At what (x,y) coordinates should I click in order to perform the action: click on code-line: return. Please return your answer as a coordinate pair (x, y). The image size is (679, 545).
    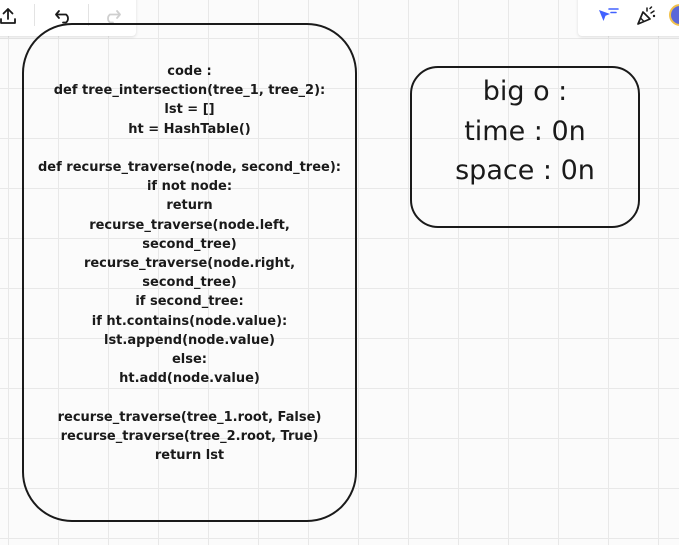
    Looking at the image, I should click on (189, 206).